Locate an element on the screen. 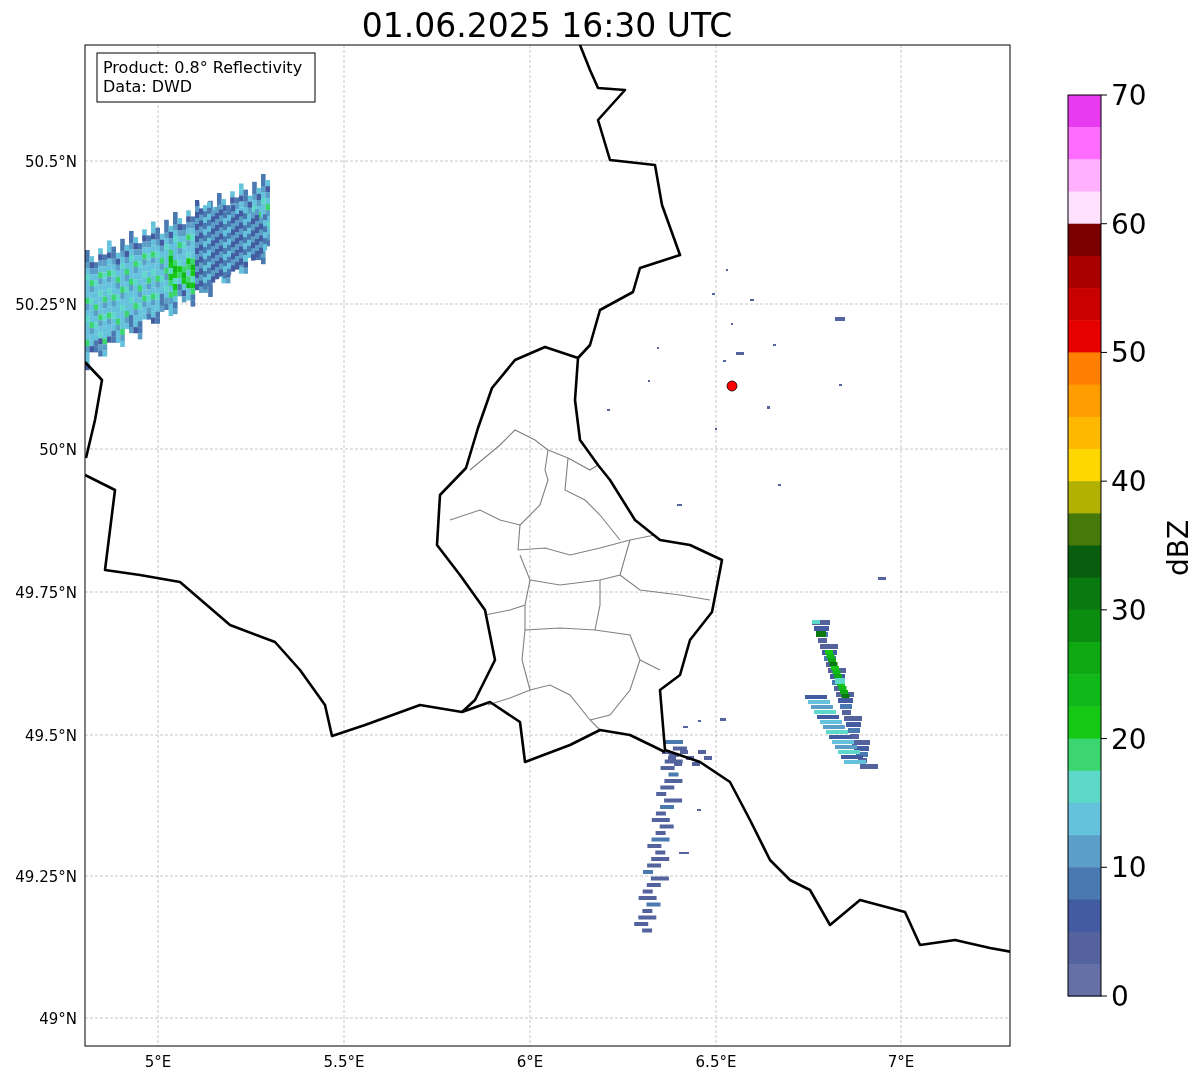  legend-text: Data: DWD is located at coordinates (148, 86).